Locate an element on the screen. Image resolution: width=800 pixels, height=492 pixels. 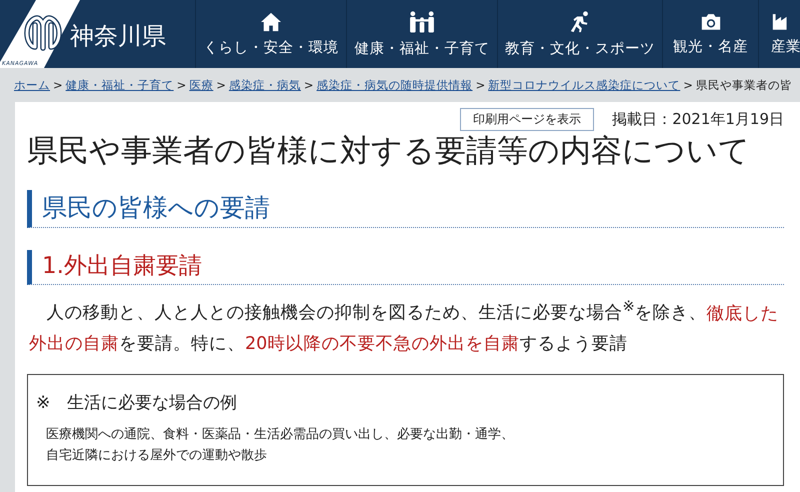
nav-item: 健康・福祉・子育て is located at coordinates (421, 34).